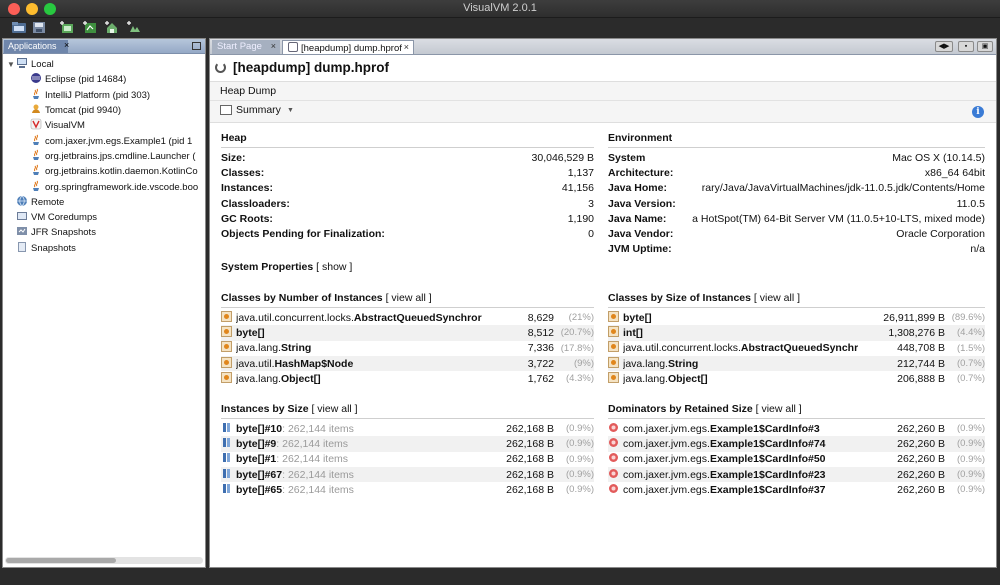  Describe the element at coordinates (36, 46) in the screenshot. I see `applications-tab: Applications` at that location.